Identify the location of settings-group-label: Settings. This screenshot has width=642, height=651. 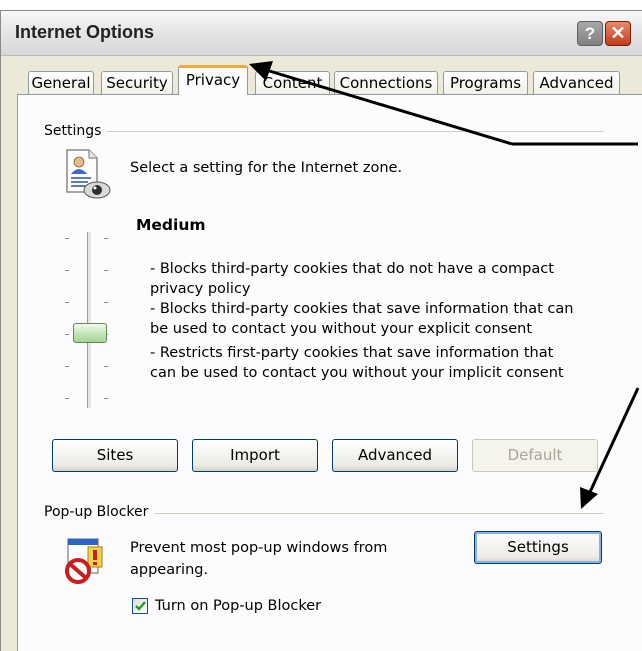
(76, 131).